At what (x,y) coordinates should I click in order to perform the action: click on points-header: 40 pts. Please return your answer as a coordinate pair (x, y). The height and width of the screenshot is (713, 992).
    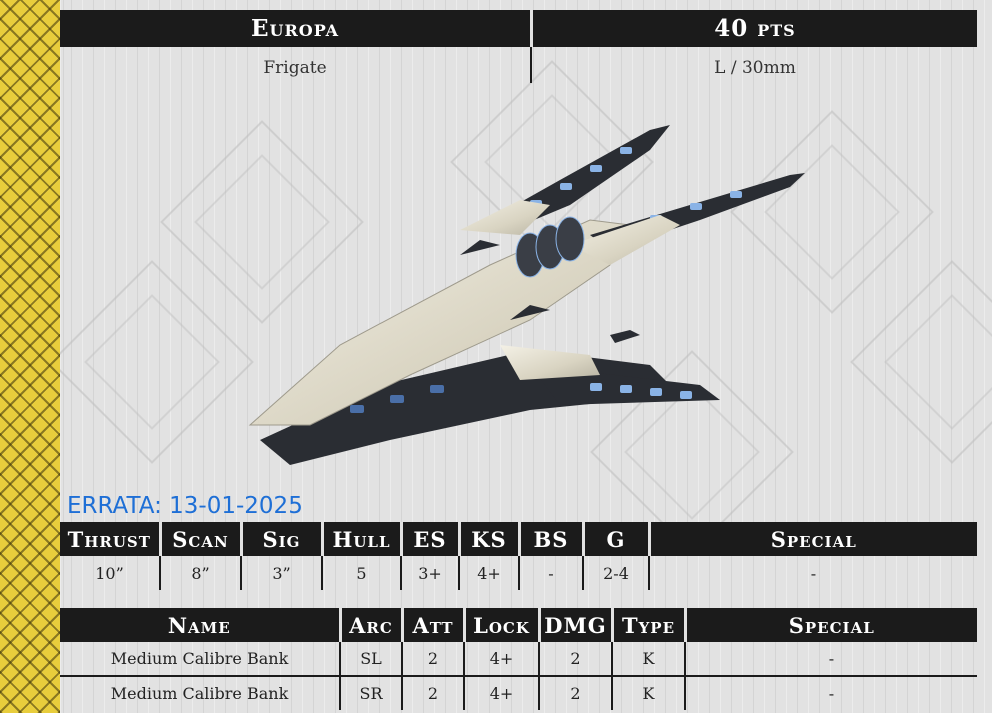
    Looking at the image, I should click on (755, 28).